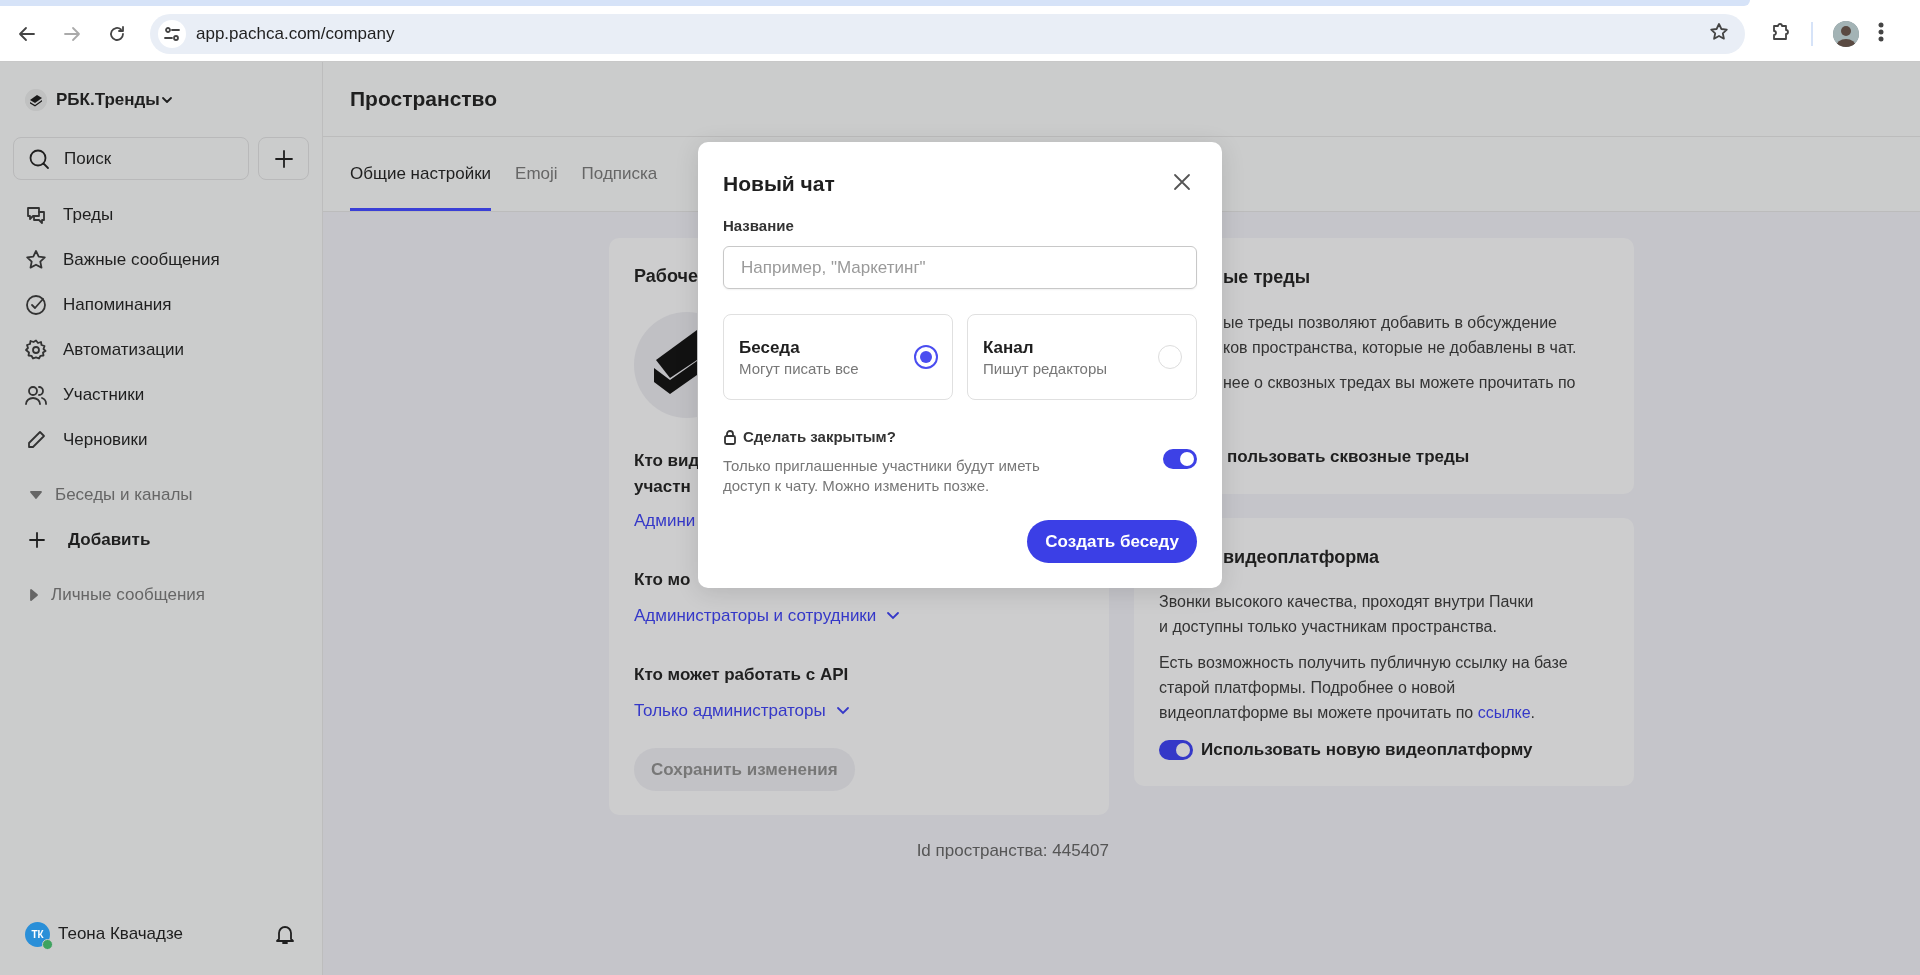 Image resolution: width=1920 pixels, height=975 pixels. Describe the element at coordinates (838, 357) in the screenshot. I see `chat-type-option: Беседа Могут писать все` at that location.